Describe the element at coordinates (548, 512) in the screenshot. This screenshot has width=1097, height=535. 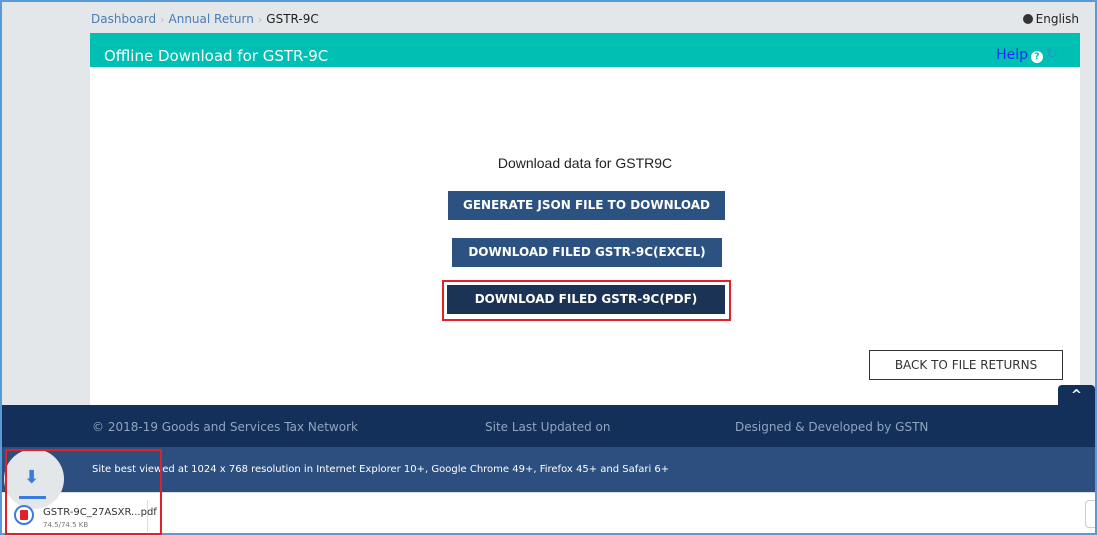
I see `download-bar` at that location.